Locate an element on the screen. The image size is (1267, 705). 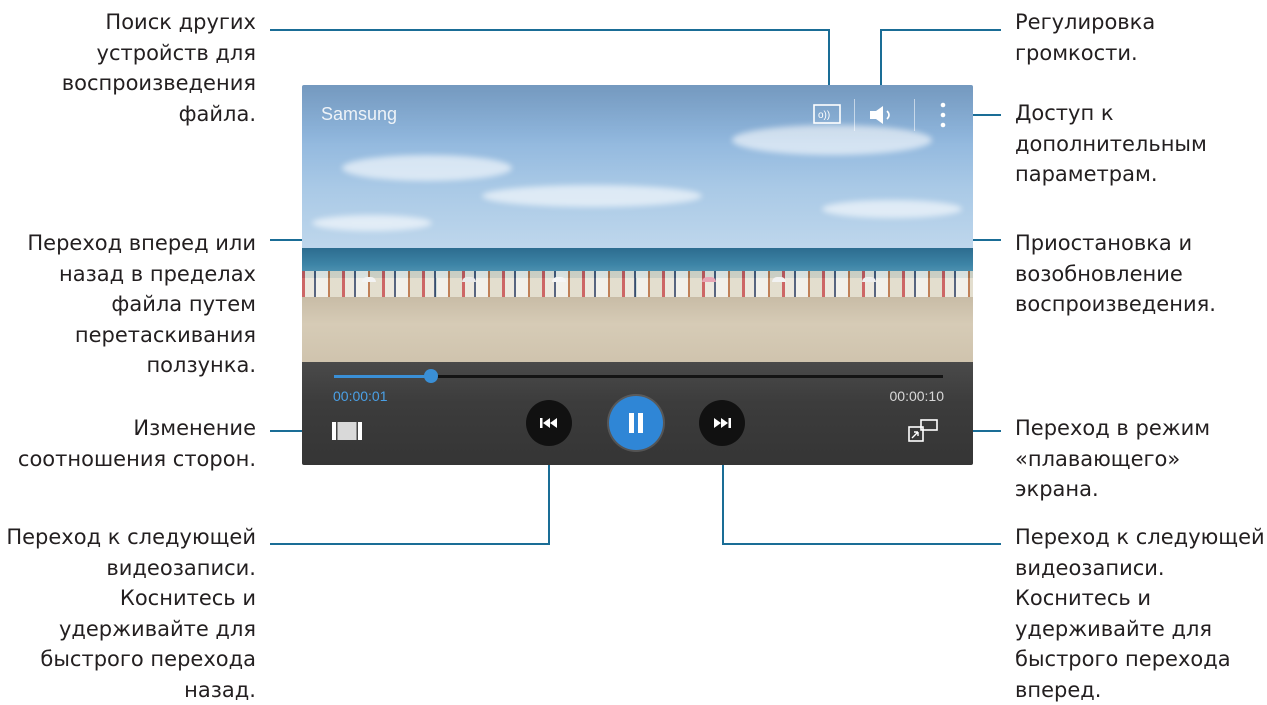
more-options-icon is located at coordinates (943, 115).